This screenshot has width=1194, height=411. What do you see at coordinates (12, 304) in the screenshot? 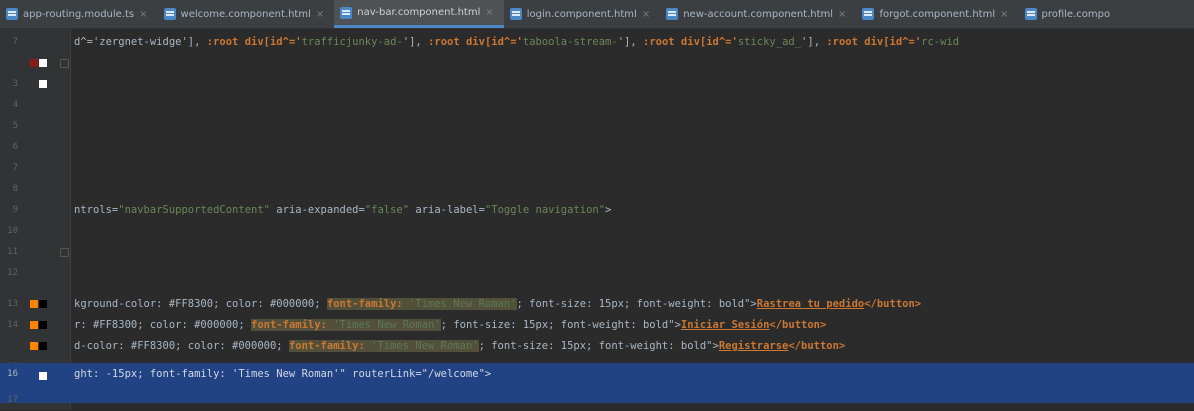
I see `line-number: 13` at bounding box center [12, 304].